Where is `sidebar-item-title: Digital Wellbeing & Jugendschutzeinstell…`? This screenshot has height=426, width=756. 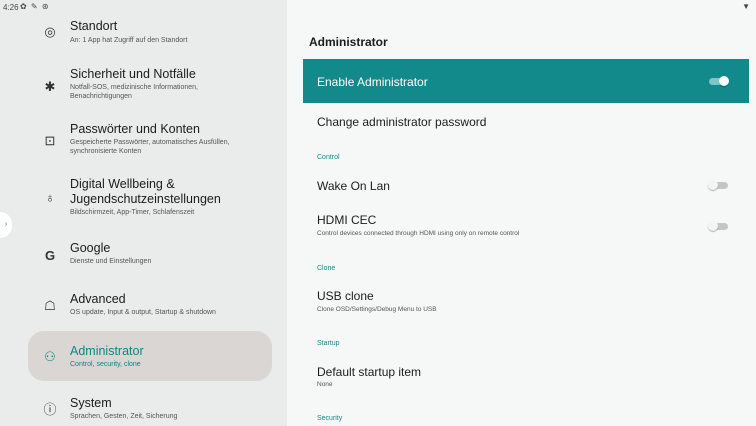
sidebar-item-title: Digital Wellbeing & Jugendschutzeinstell… is located at coordinates (145, 191).